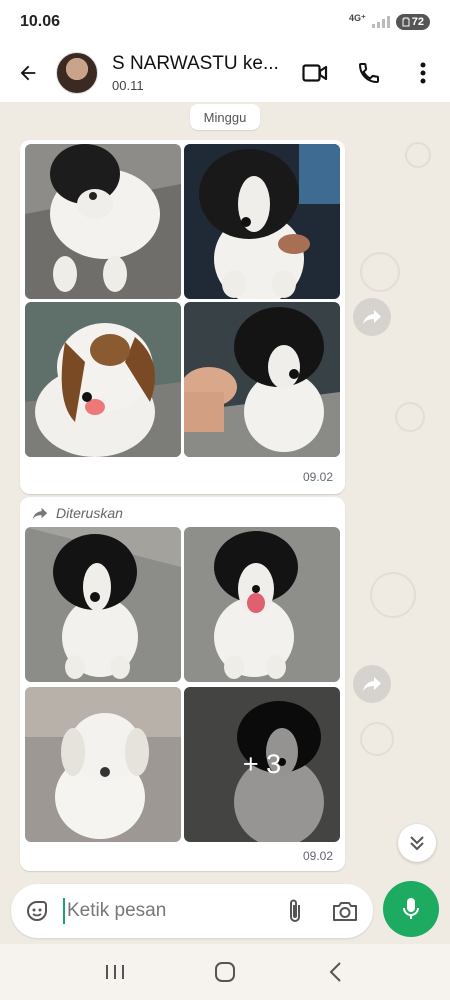 The width and height of the screenshot is (450, 1000). I want to click on home-icon, so click(225, 972).